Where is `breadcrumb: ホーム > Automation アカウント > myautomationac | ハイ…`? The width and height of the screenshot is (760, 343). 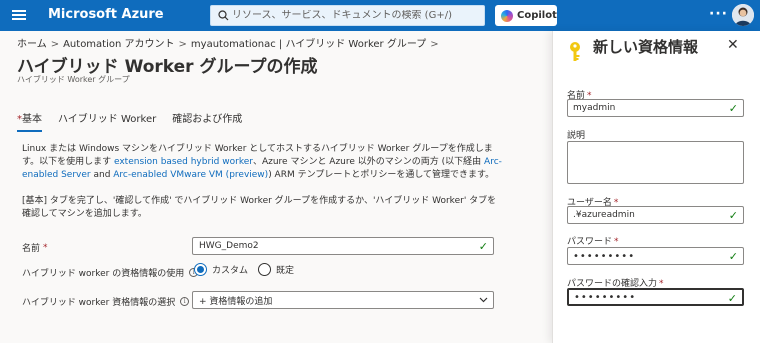
breadcrumb: ホーム > Automation アカウント > myautomationac | ハイ… is located at coordinates (230, 42).